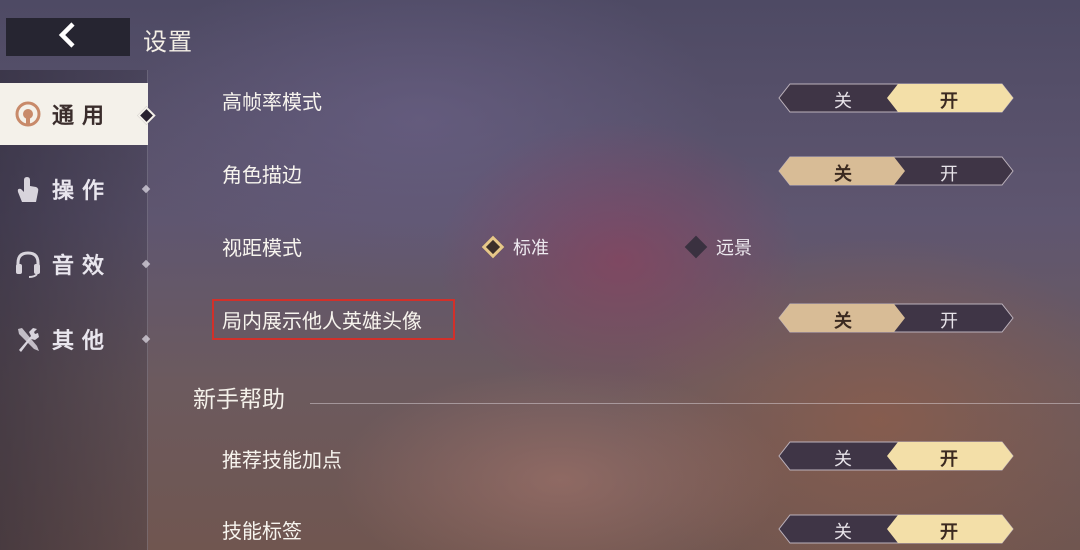 The image size is (1080, 550). I want to click on sidebar-item-general: 通用, so click(74, 114).